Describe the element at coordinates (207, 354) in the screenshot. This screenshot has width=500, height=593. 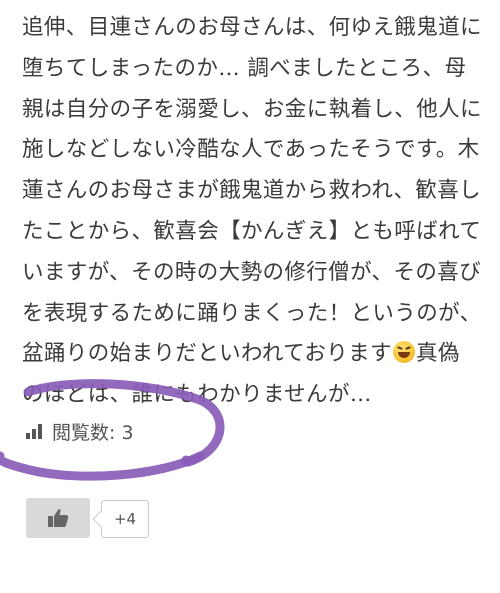
I see `article-line-text: 盆踊りの始まりだといわれております` at that location.